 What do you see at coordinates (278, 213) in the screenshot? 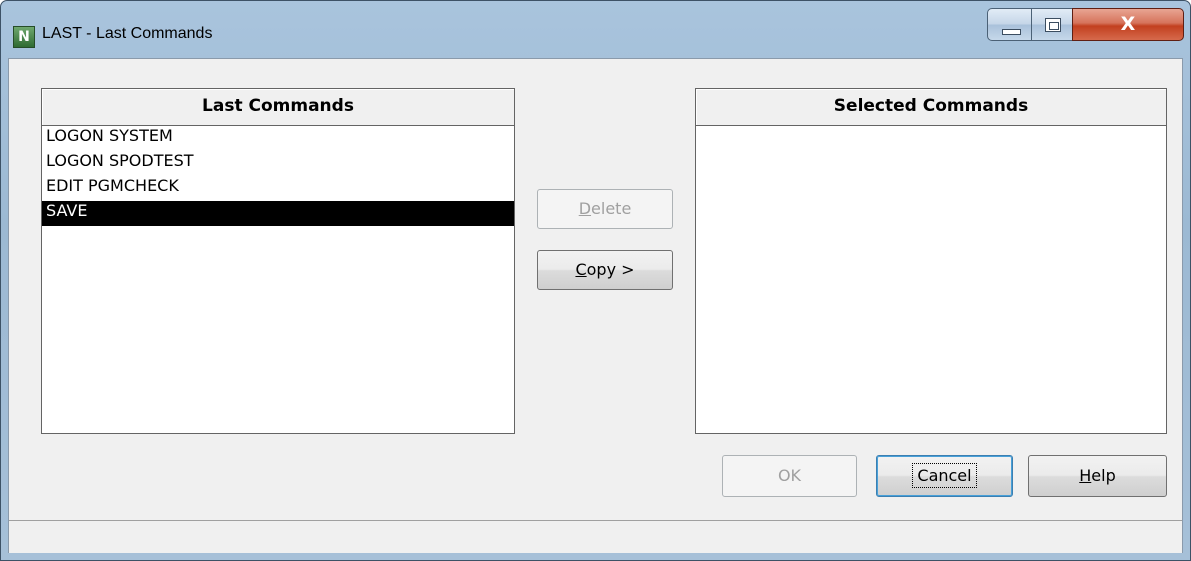
I see `list-item-selected: SAVE` at bounding box center [278, 213].